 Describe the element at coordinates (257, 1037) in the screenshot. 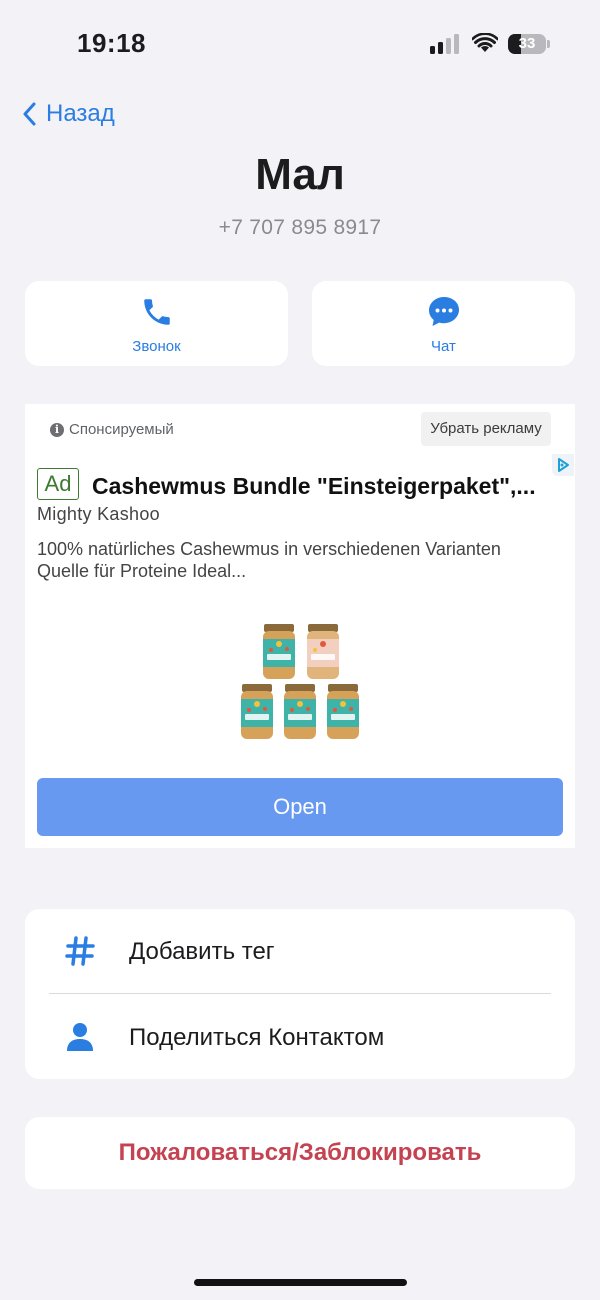

I see `share-contact-label: Поделиться Контактом` at that location.